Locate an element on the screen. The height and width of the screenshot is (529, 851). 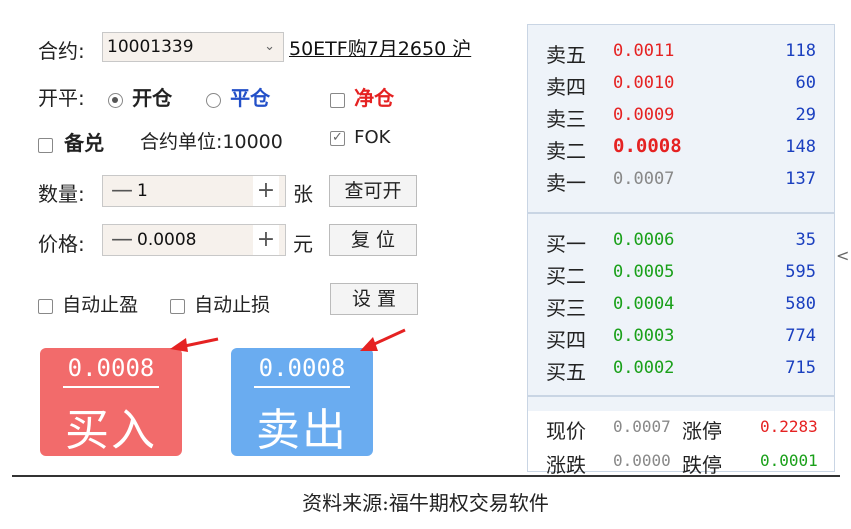
ask-quantity: 137 is located at coordinates (800, 179).